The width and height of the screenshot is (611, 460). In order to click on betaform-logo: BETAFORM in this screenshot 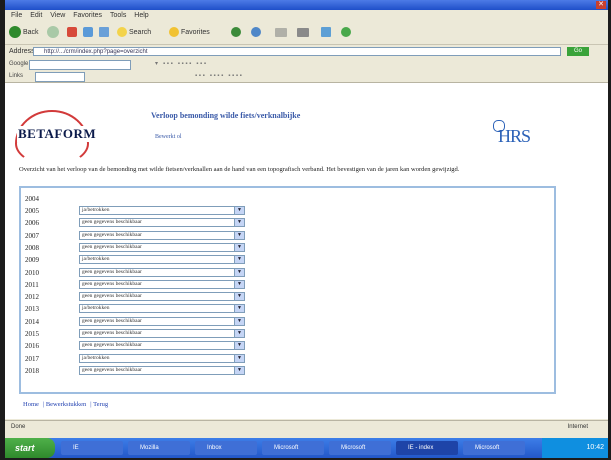, I will do `click(57, 134)`.